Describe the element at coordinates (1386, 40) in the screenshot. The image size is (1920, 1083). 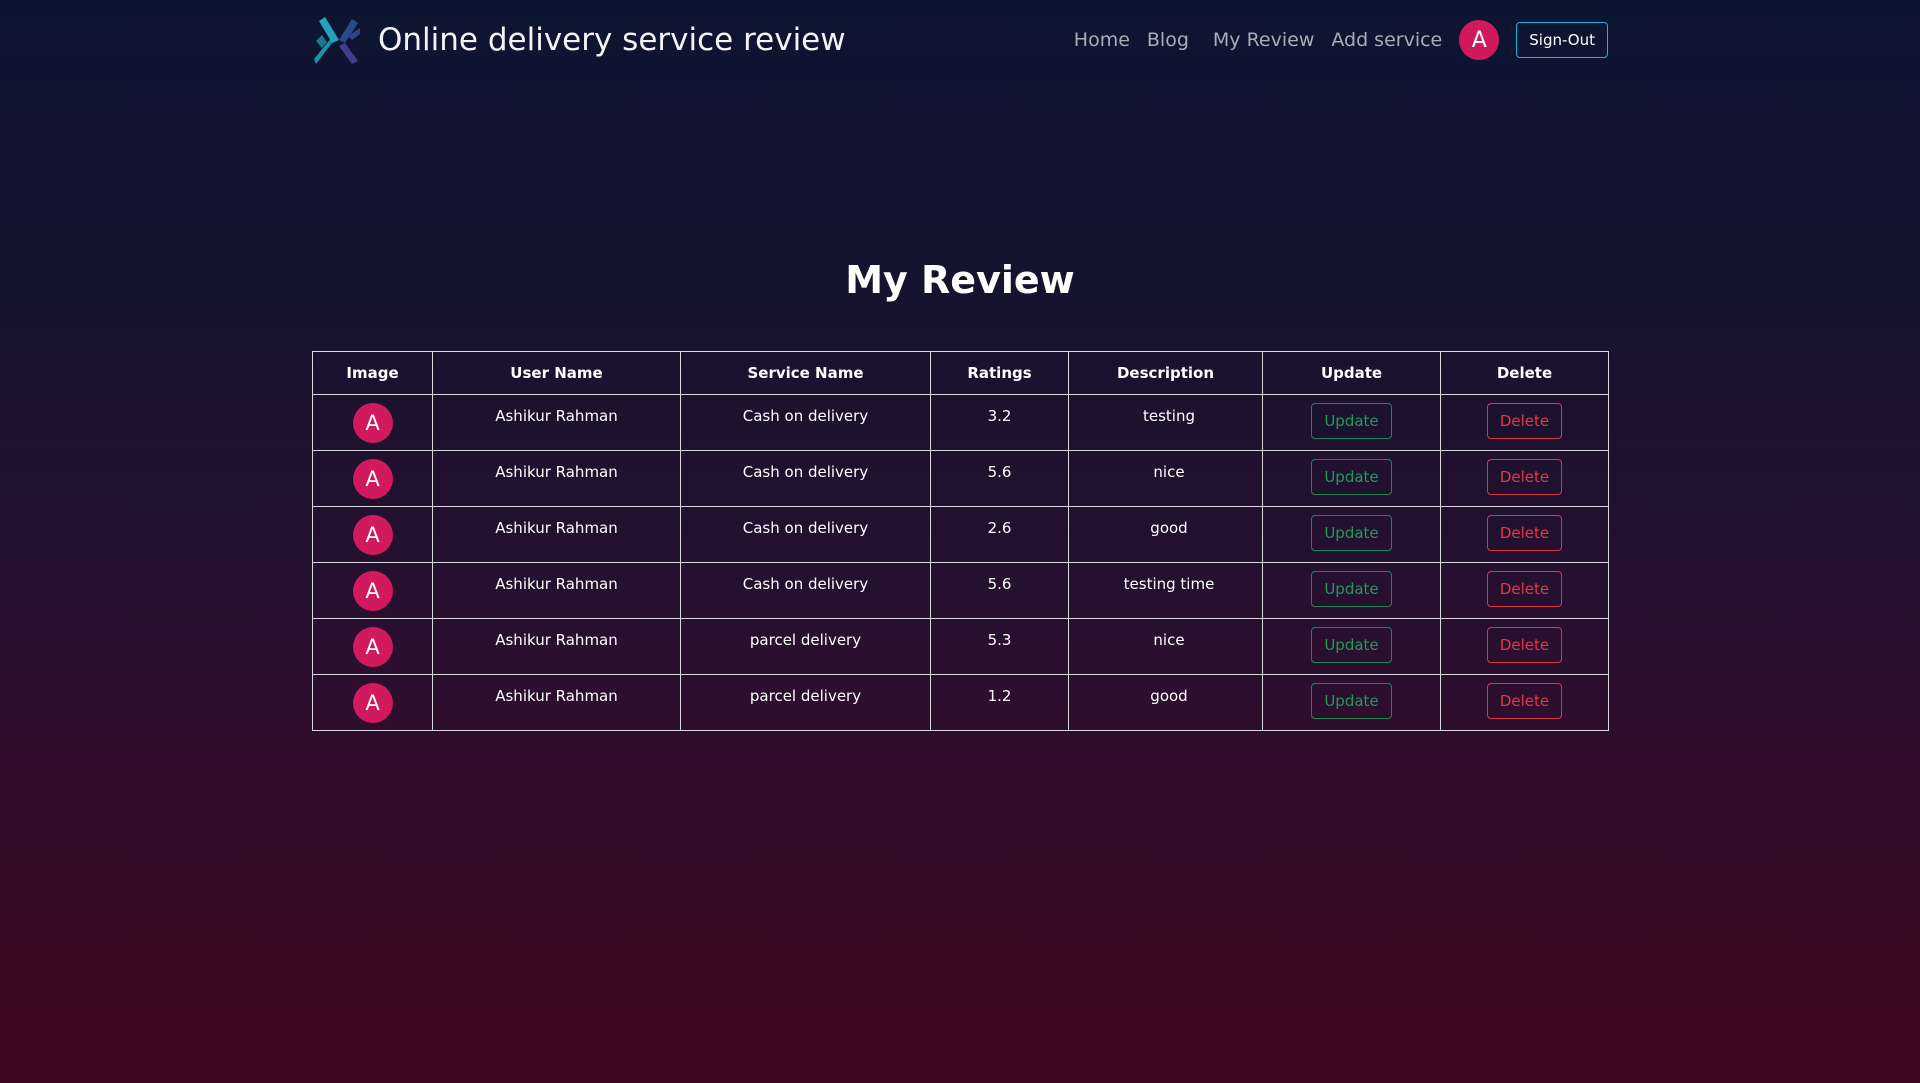
I see `nav-link-add-service: Add service` at that location.